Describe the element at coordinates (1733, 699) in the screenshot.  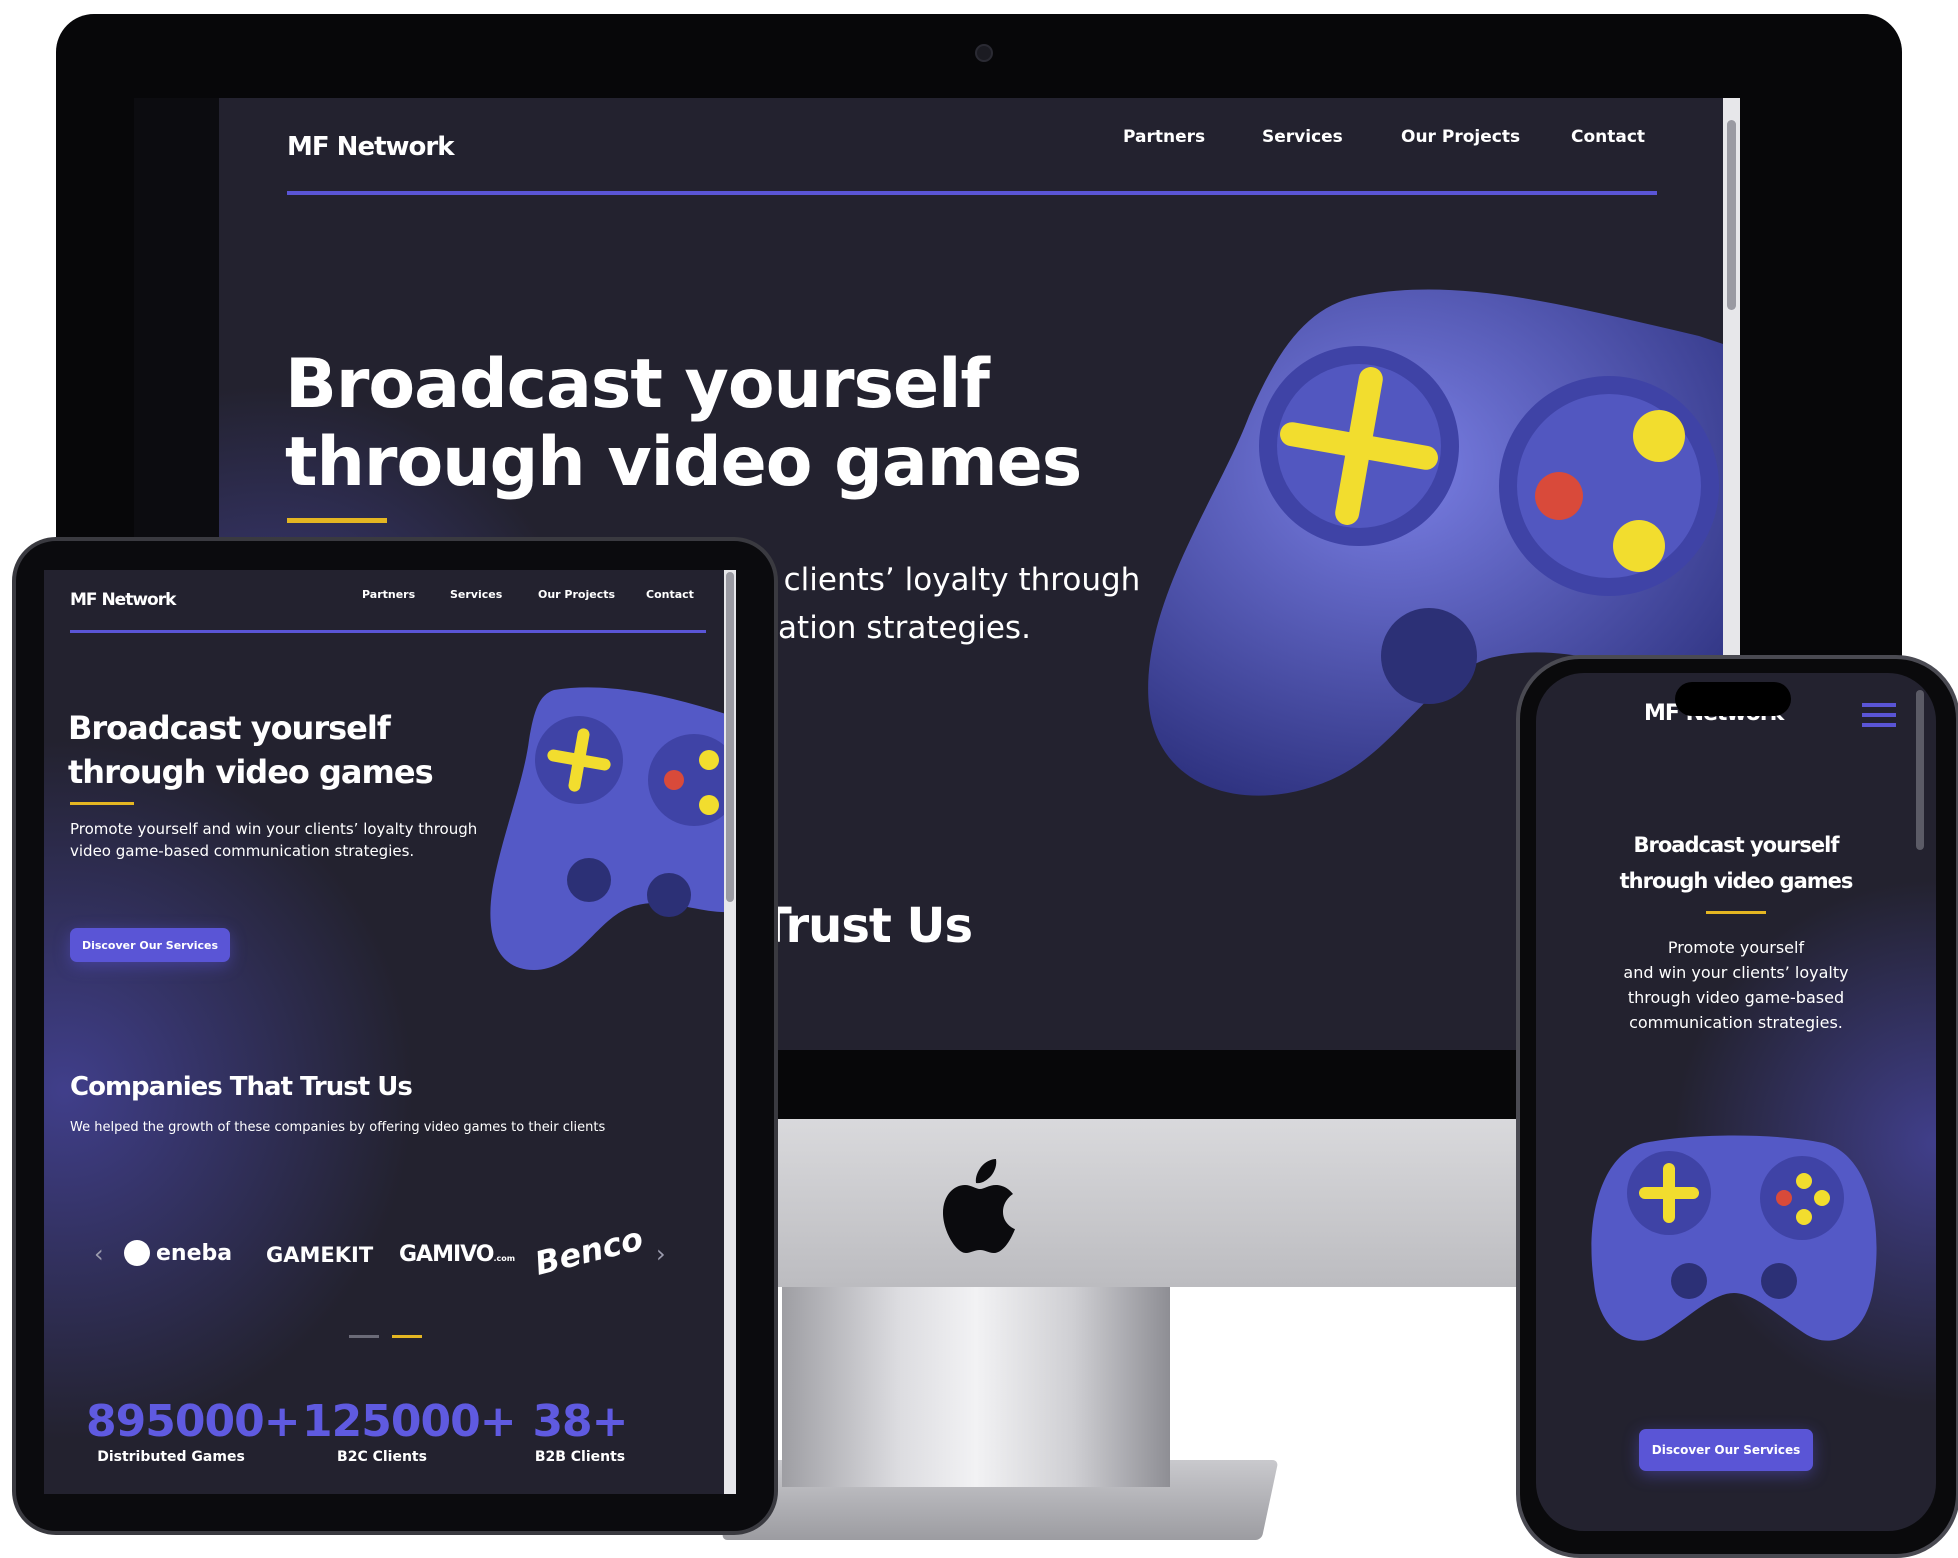
I see `phone-dynamic-island` at that location.